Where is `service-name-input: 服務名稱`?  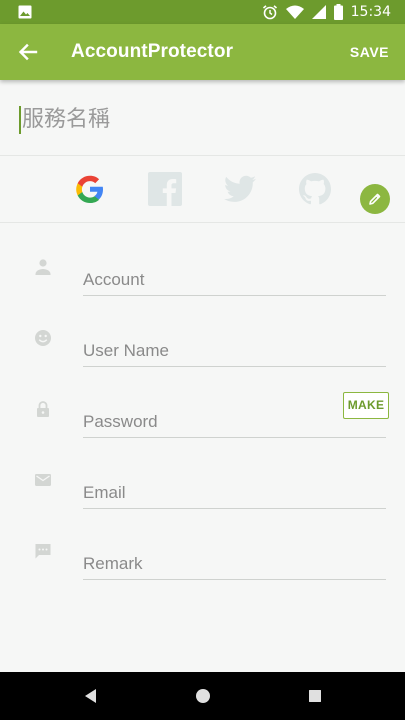
service-name-input: 服務名稱 is located at coordinates (66, 120).